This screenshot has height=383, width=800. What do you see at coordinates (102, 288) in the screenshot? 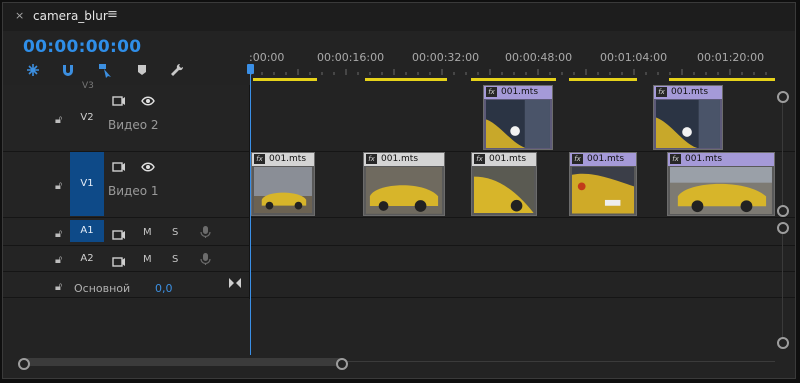
I see `master-track-name: Основной` at bounding box center [102, 288].